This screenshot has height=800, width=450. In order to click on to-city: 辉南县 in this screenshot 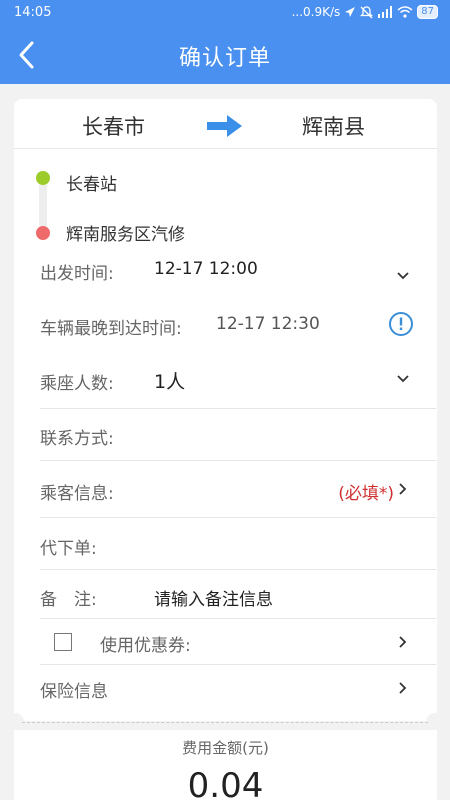, I will do `click(333, 127)`.